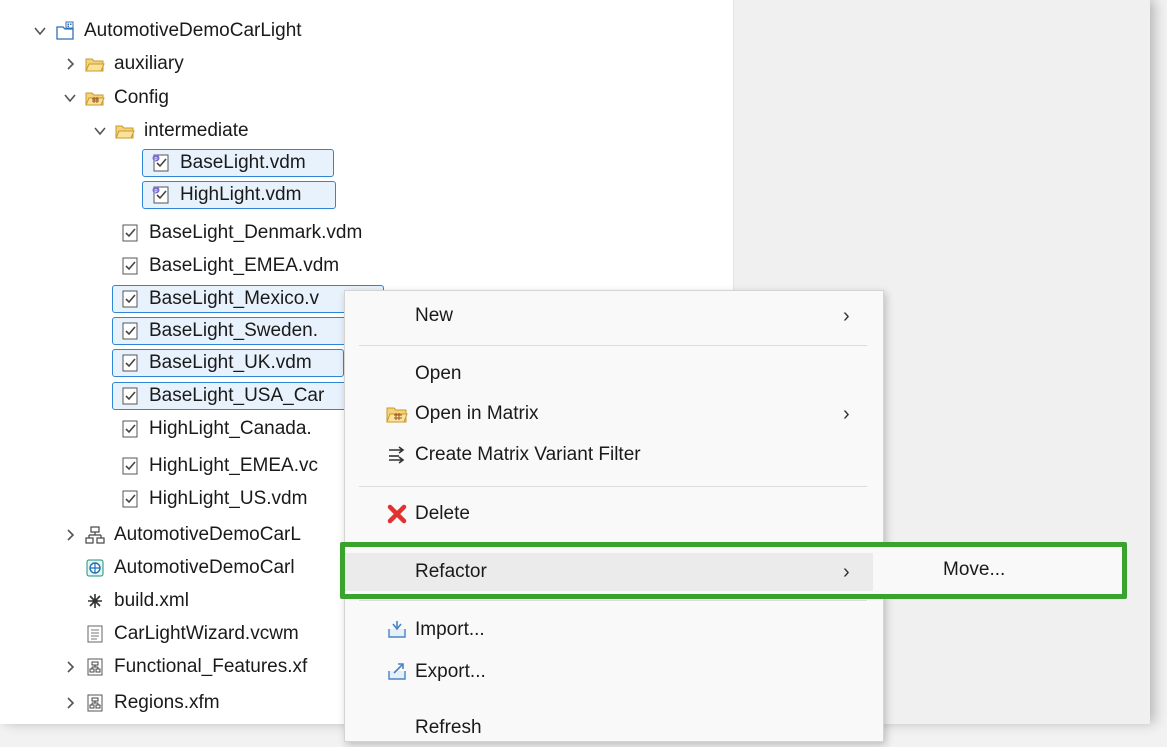  What do you see at coordinates (448, 727) in the screenshot?
I see `menu-item-label: Refresh` at bounding box center [448, 727].